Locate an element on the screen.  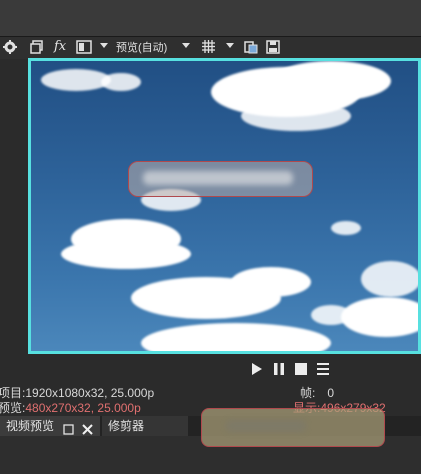
tab-video-preview: 视频预览 is located at coordinates (50, 426).